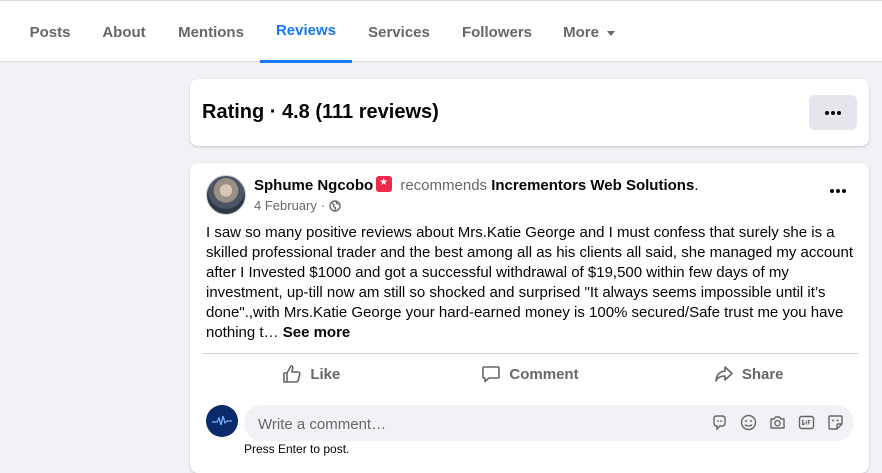 Image resolution: width=882 pixels, height=473 pixels. I want to click on comment-composer, so click(530, 424).